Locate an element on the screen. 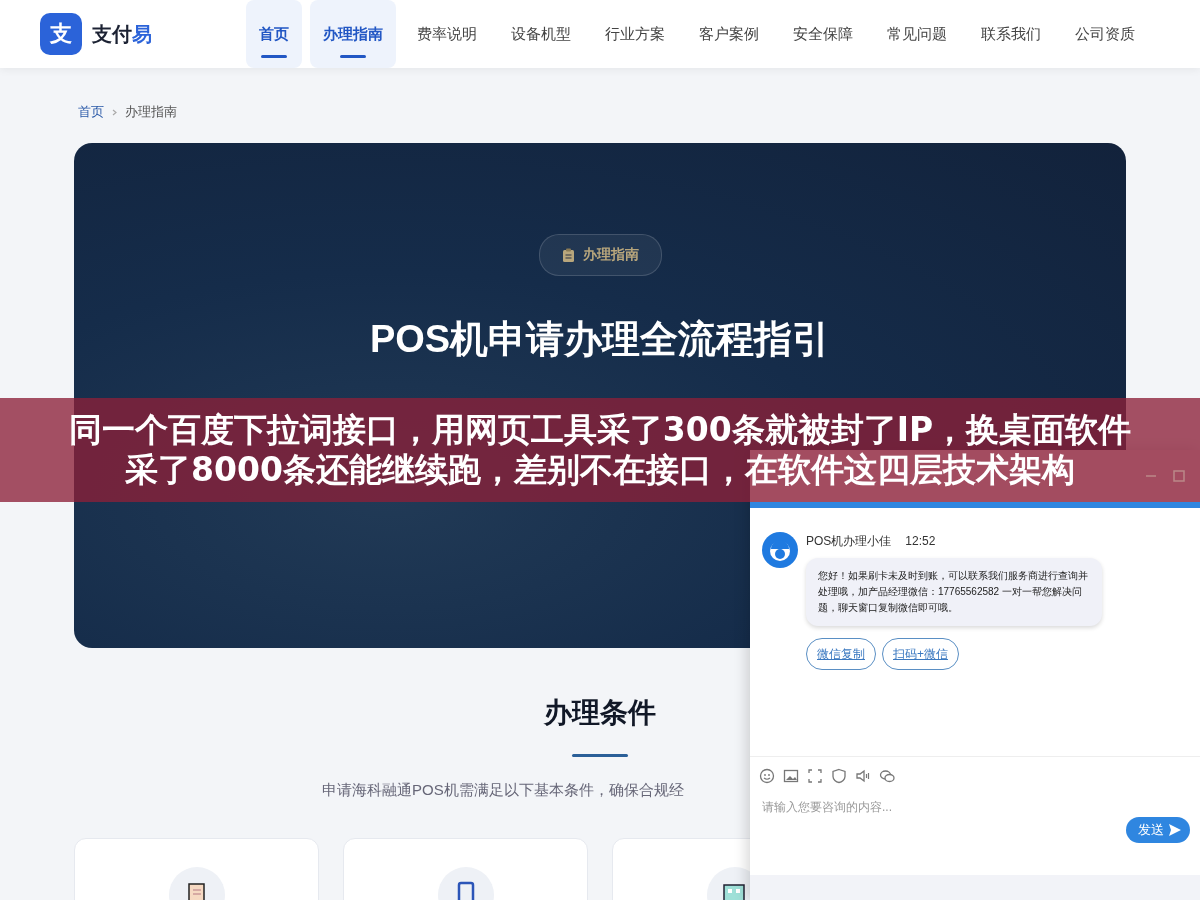 The width and height of the screenshot is (1200, 900). nav-tab: 设备机型 is located at coordinates (541, 34).